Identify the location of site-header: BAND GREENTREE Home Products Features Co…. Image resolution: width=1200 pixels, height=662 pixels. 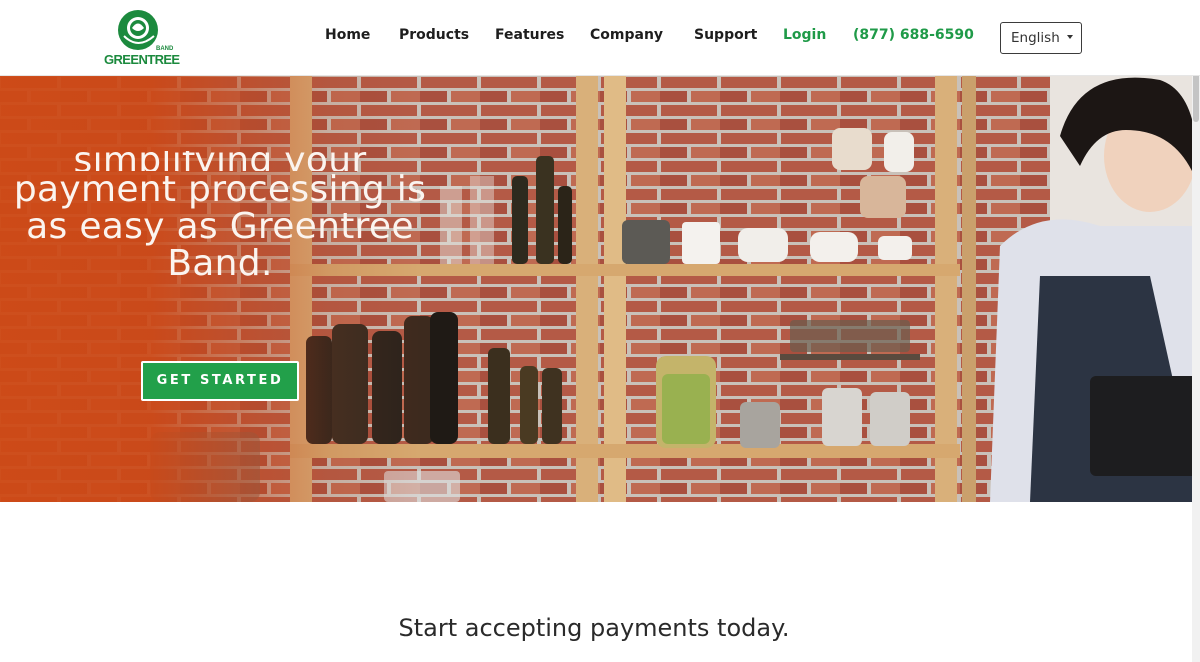
(600, 38).